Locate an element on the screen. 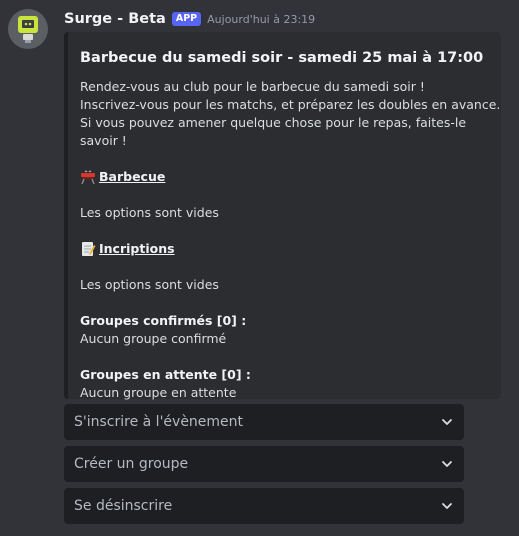 The width and height of the screenshot is (519, 536). bot-avatar-icon is located at coordinates (28, 29).